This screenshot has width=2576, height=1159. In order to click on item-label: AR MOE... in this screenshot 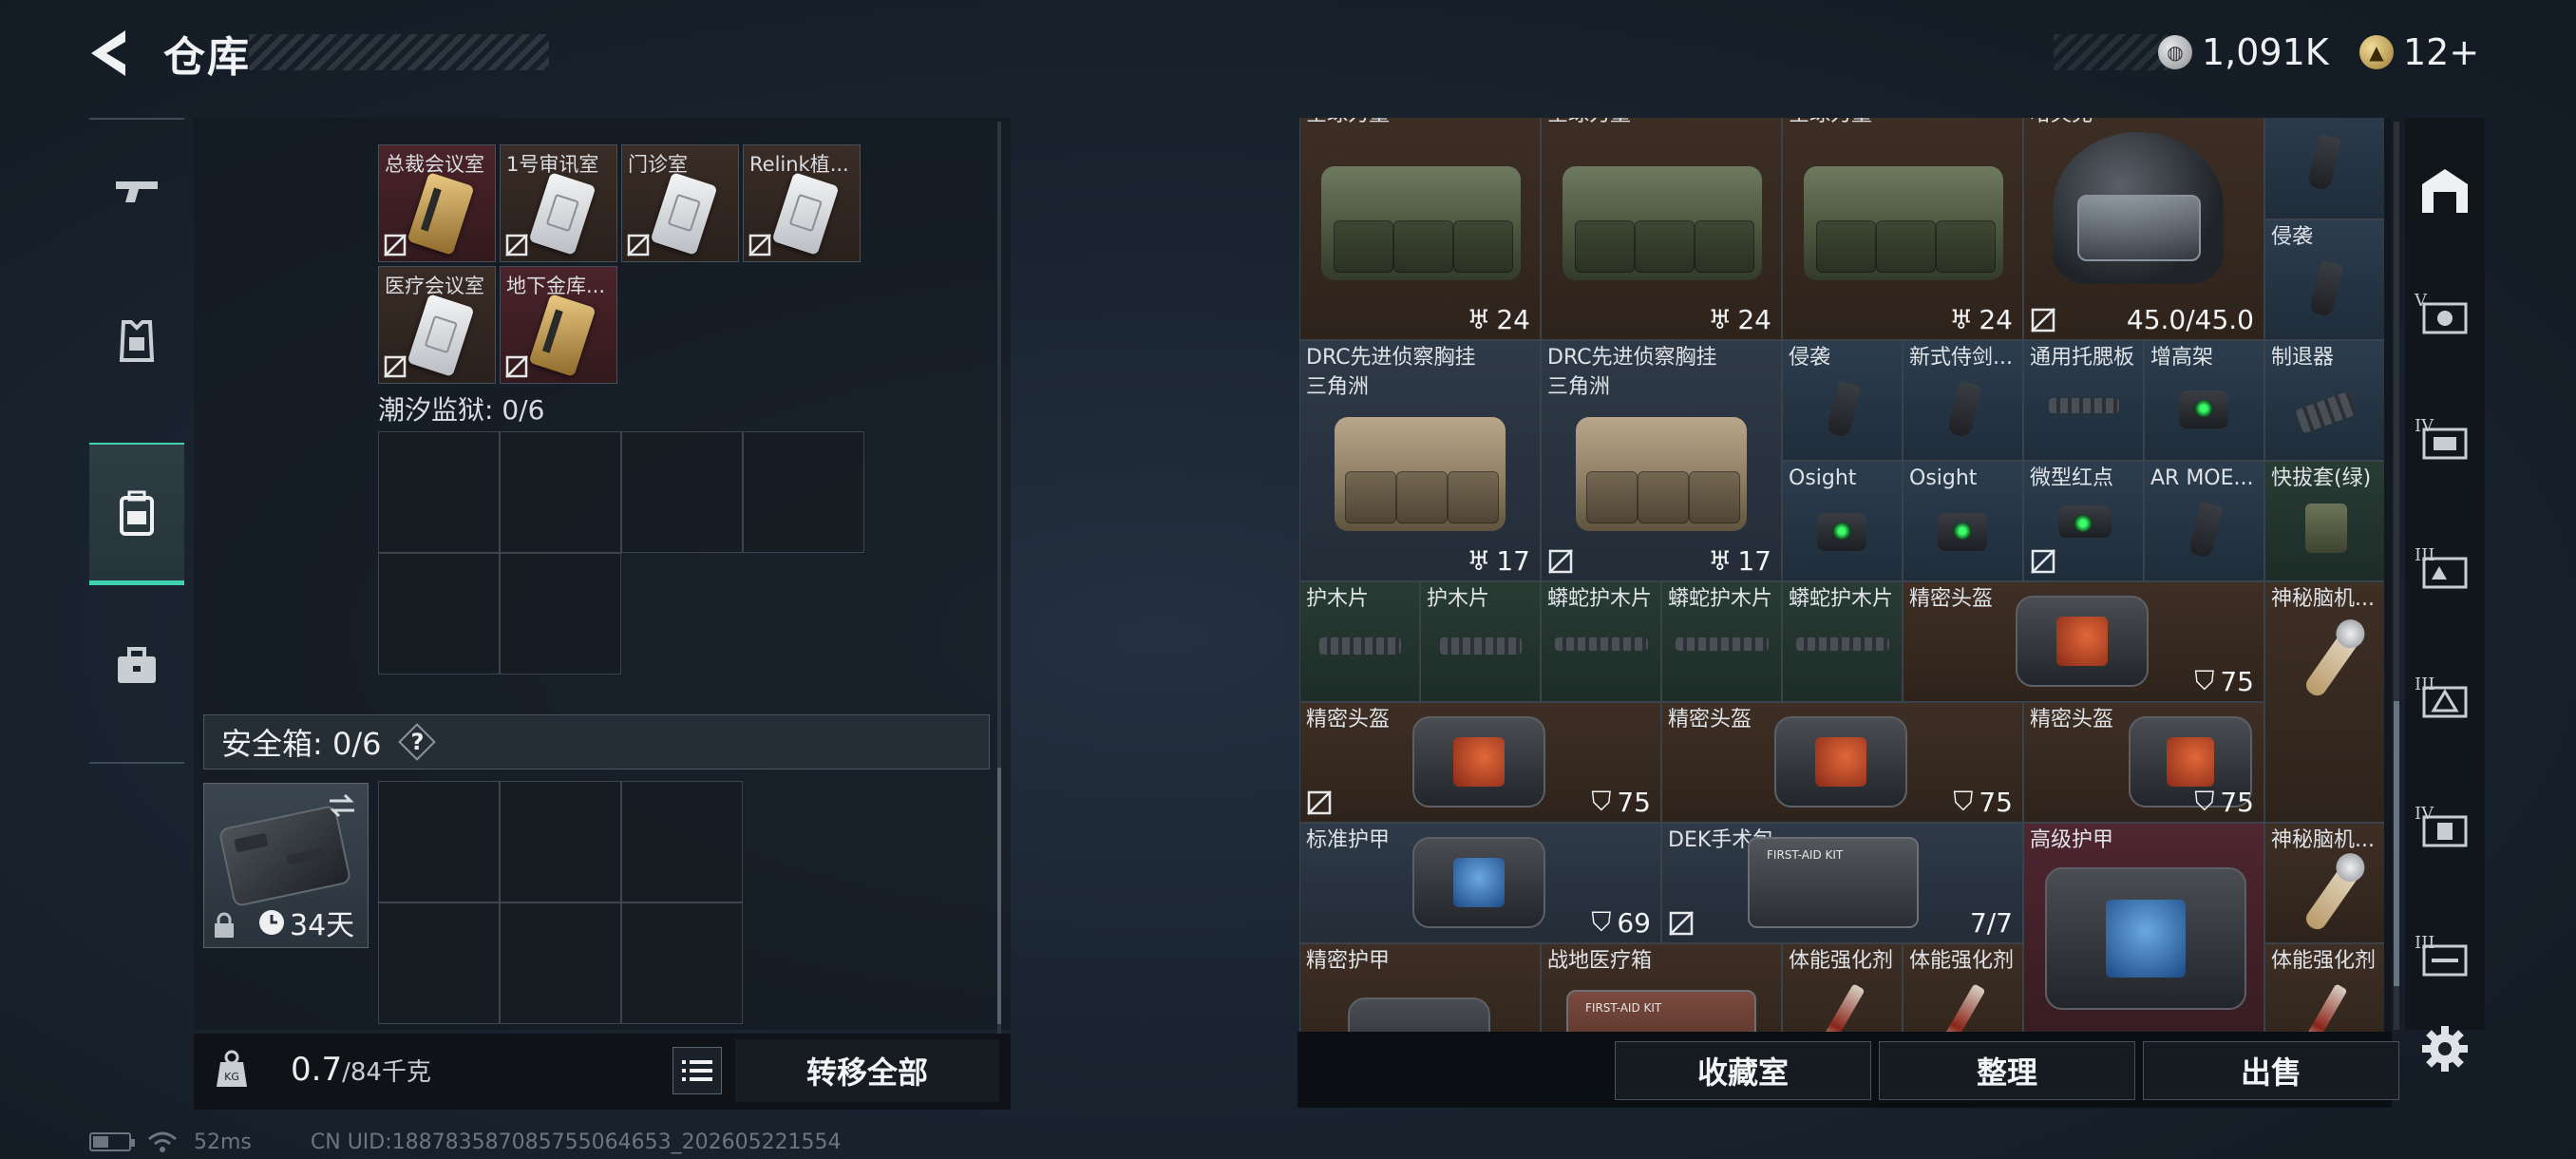, I will do `click(2202, 478)`.